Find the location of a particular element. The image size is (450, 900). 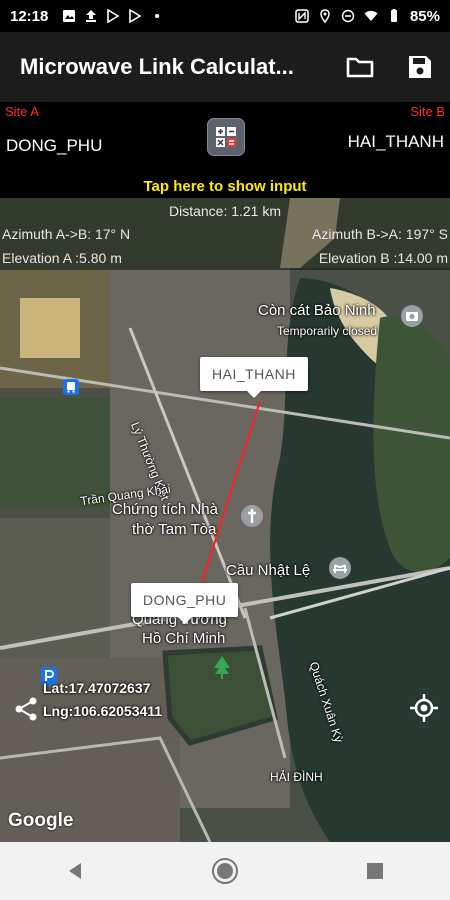

camera-icon is located at coordinates (412, 316).